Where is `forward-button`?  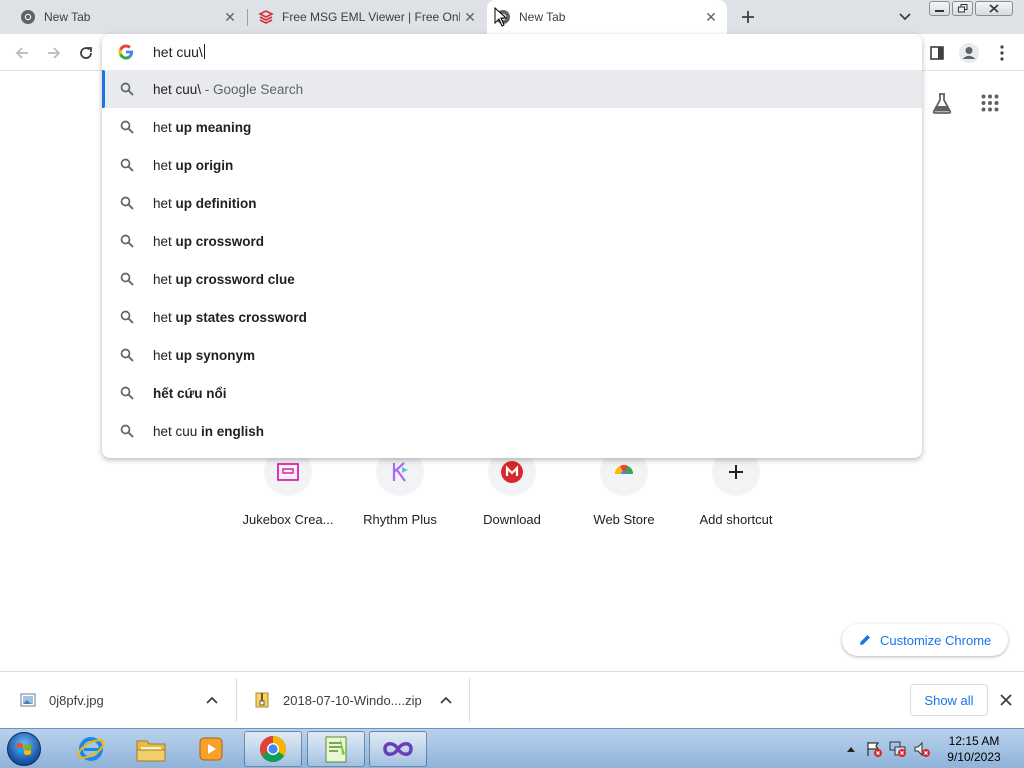
forward-button is located at coordinates (54, 53).